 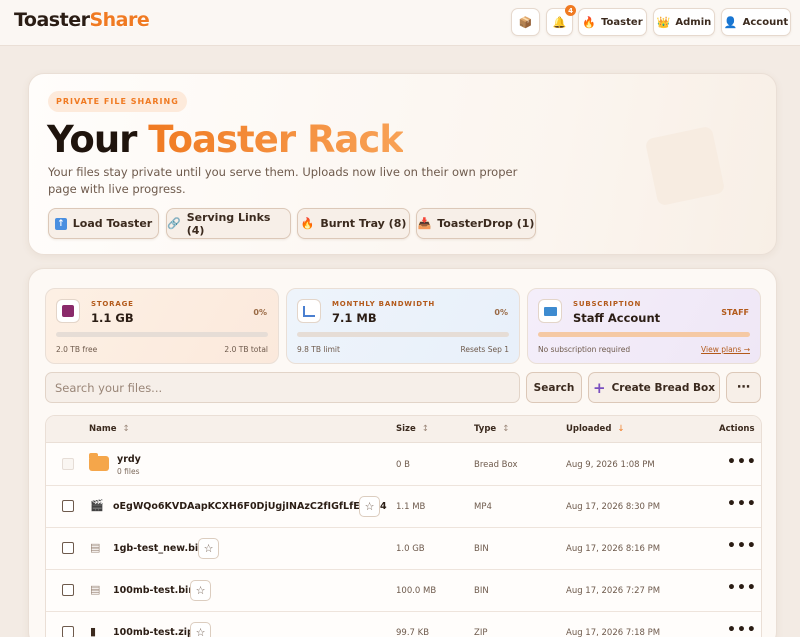 What do you see at coordinates (613, 591) in the screenshot?
I see `file-uploaded: Aug 17, 2026 7:27 PM` at bounding box center [613, 591].